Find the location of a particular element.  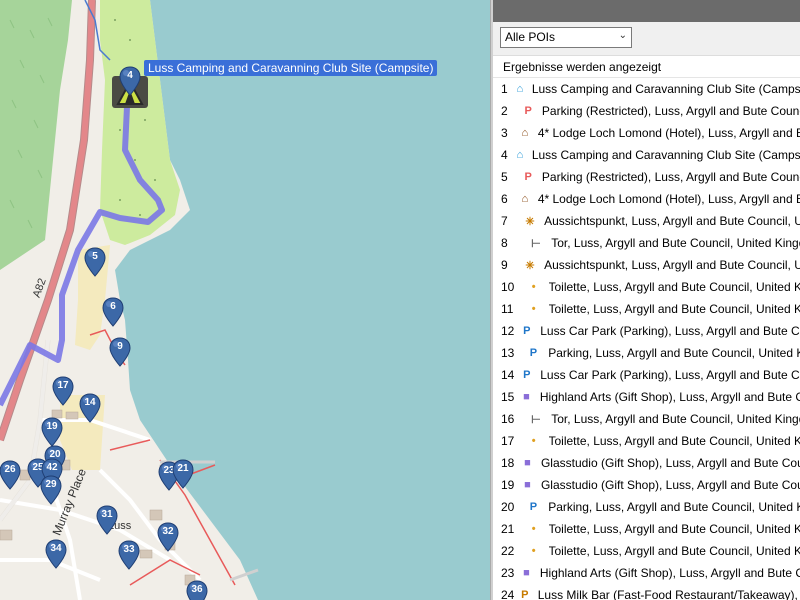

result-number: 18 is located at coordinates (508, 463).